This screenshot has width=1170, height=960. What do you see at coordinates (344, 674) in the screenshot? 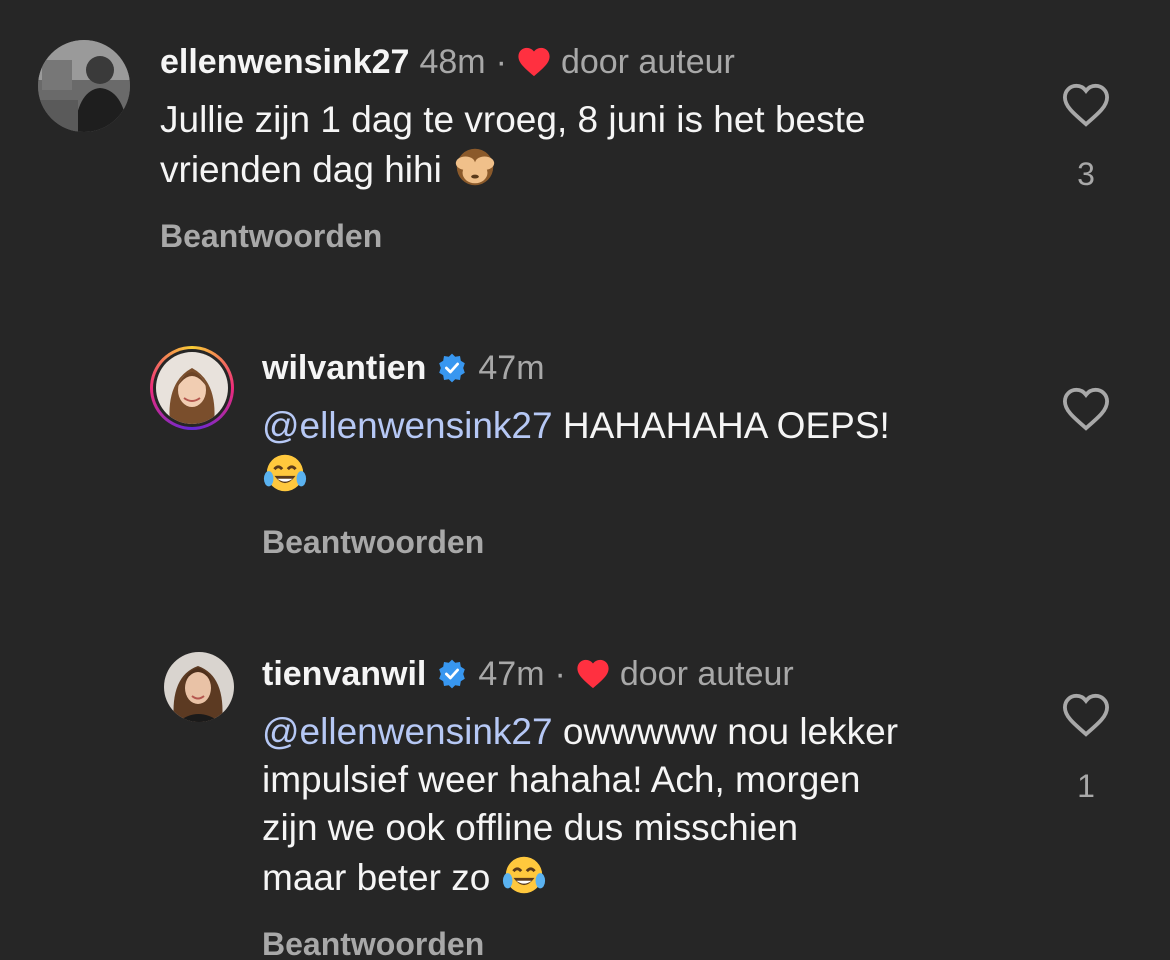
I see `username: tienvanwil` at bounding box center [344, 674].